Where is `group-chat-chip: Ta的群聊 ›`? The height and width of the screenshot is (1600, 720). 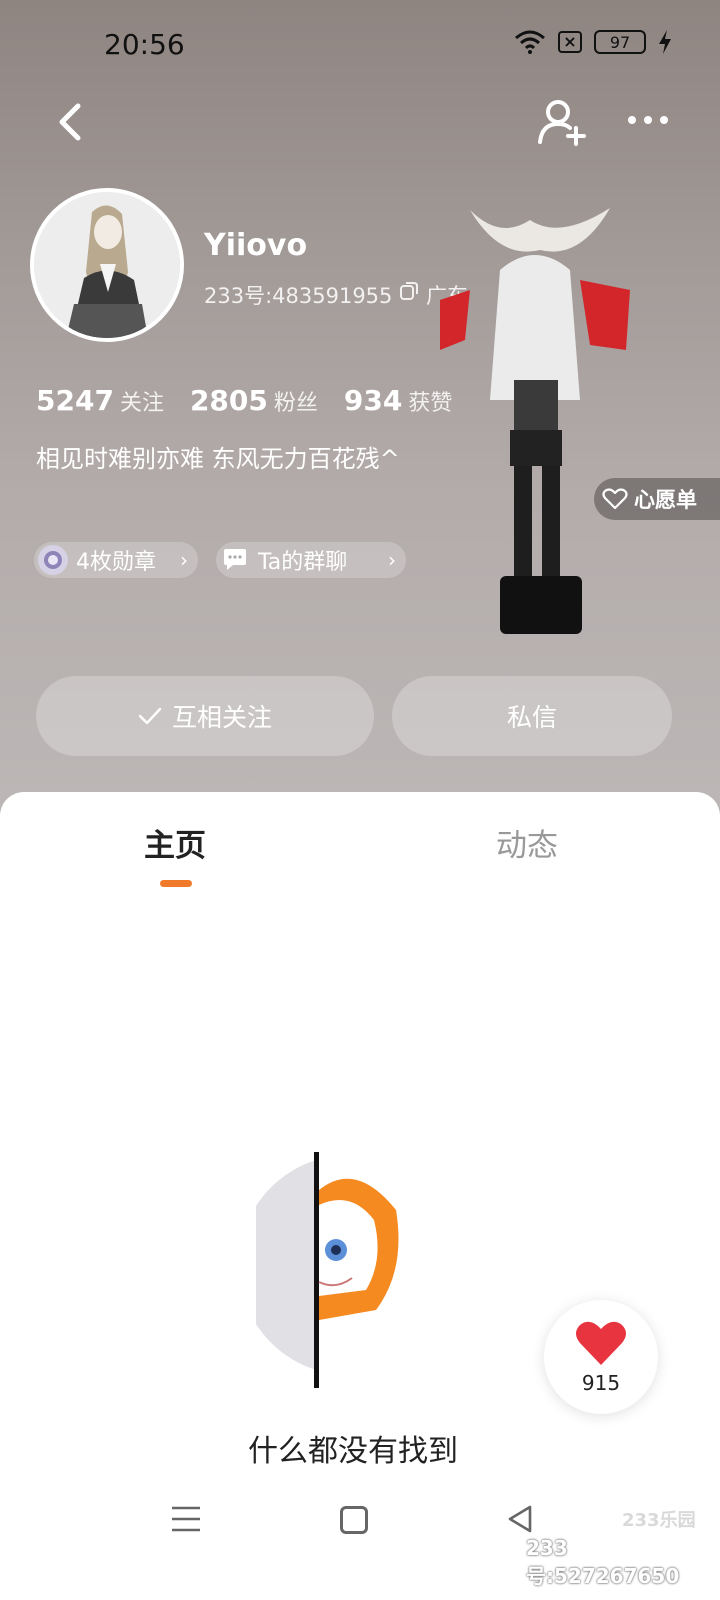 group-chat-chip: Ta的群聊 › is located at coordinates (311, 560).